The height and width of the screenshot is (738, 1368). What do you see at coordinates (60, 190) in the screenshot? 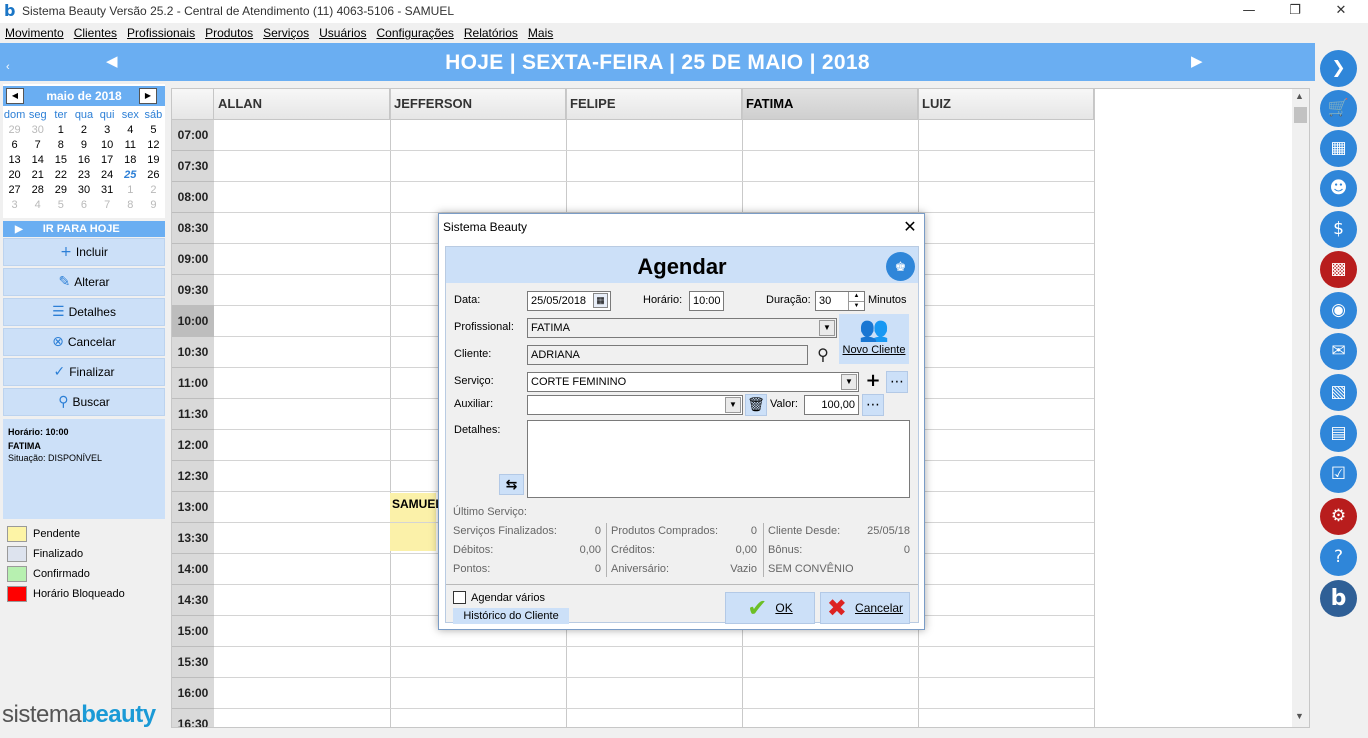
I see `calendar-day: 29` at bounding box center [60, 190].